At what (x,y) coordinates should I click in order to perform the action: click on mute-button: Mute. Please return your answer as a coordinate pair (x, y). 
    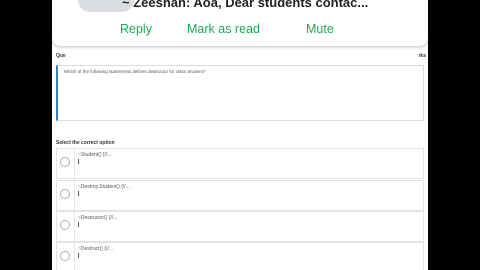
    Looking at the image, I should click on (320, 29).